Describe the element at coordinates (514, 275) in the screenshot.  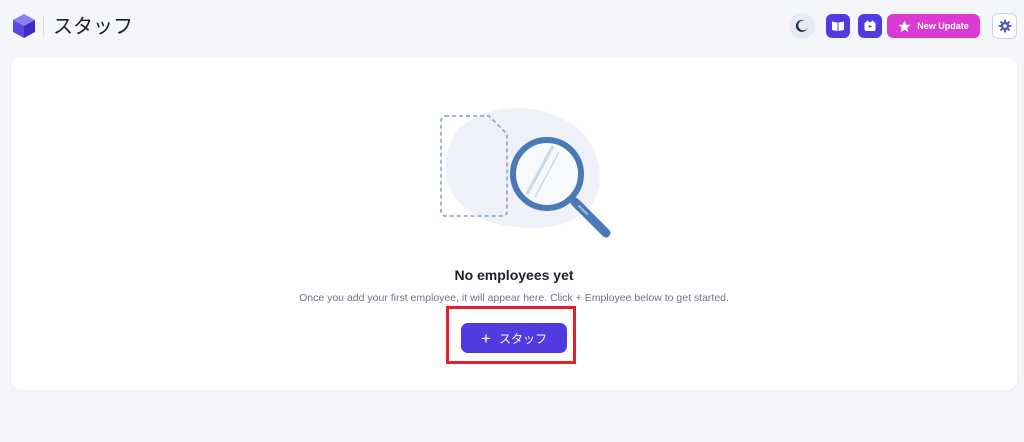
I see `empty-state-title: No employees yet` at that location.